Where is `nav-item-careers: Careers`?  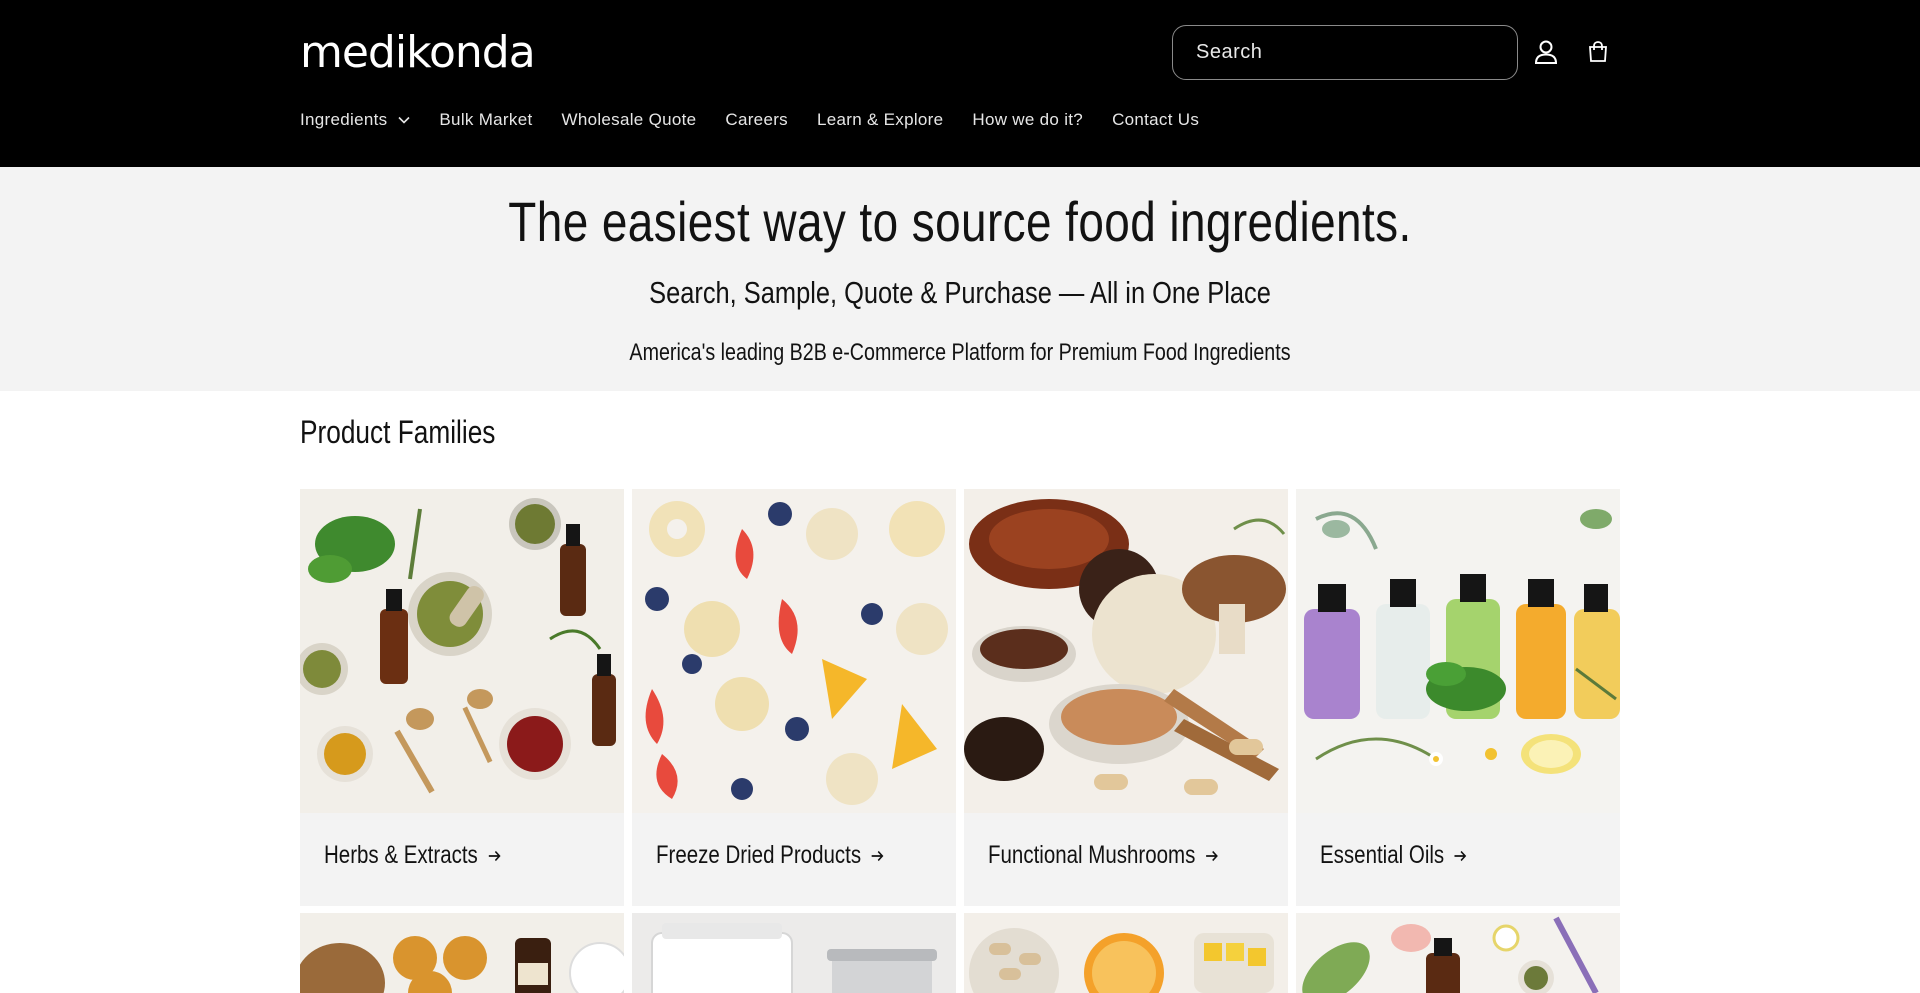 nav-item-careers: Careers is located at coordinates (756, 120).